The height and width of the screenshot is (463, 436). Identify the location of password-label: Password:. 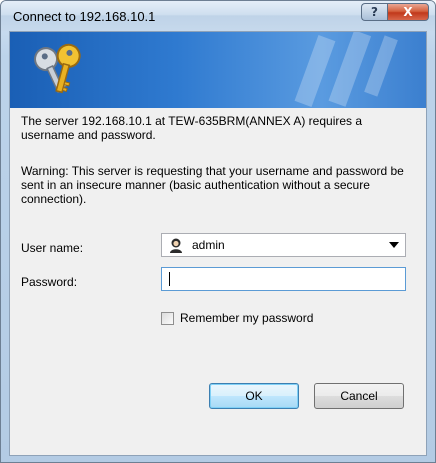
(49, 282).